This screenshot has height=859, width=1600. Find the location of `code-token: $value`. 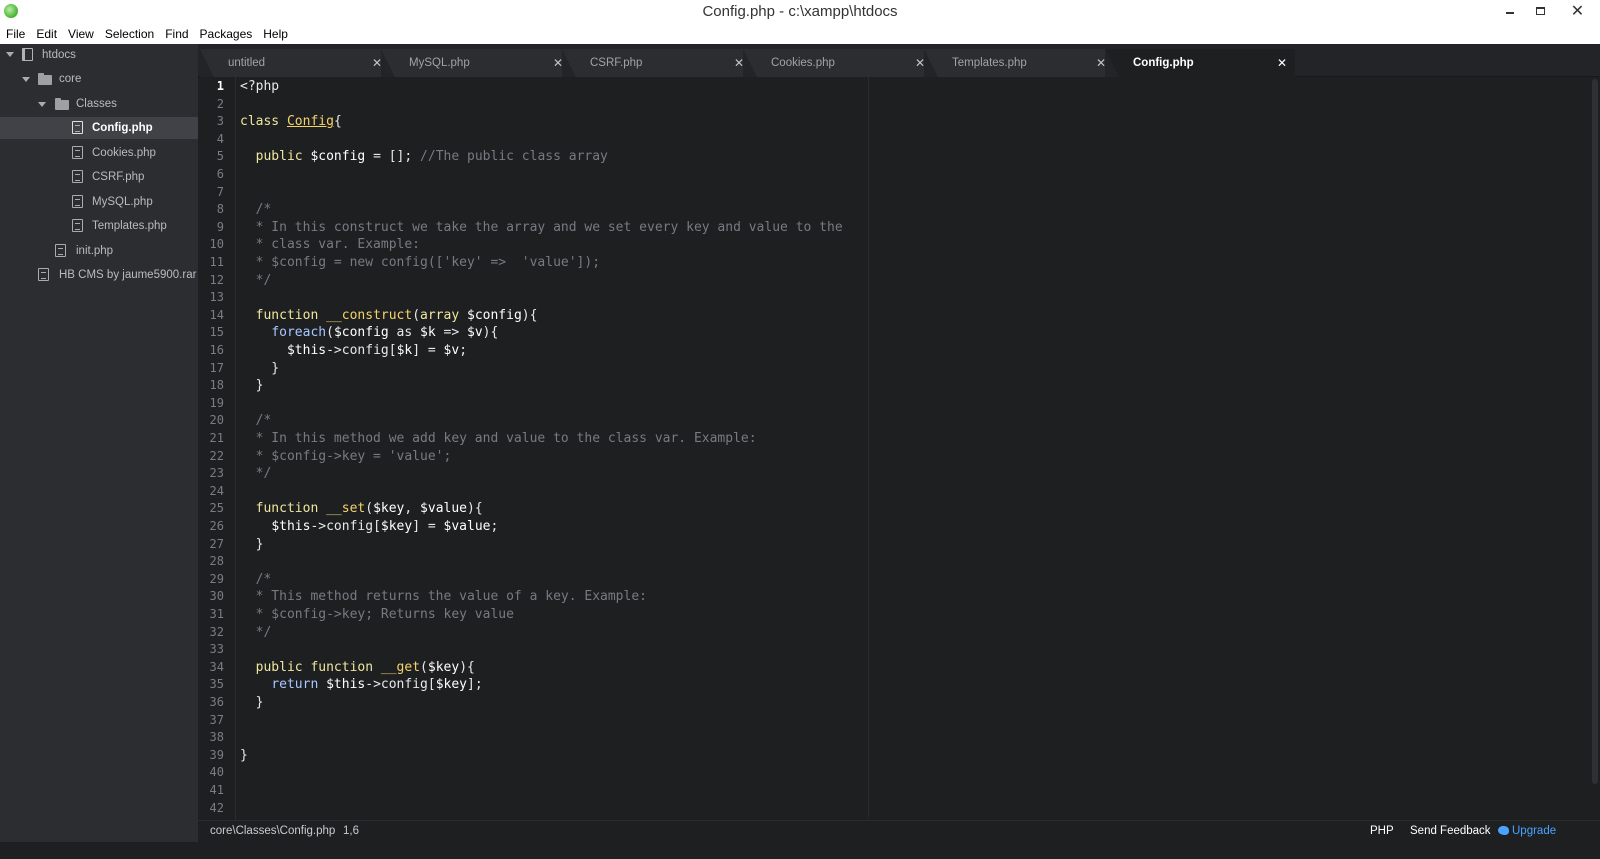

code-token: $value is located at coordinates (467, 526).